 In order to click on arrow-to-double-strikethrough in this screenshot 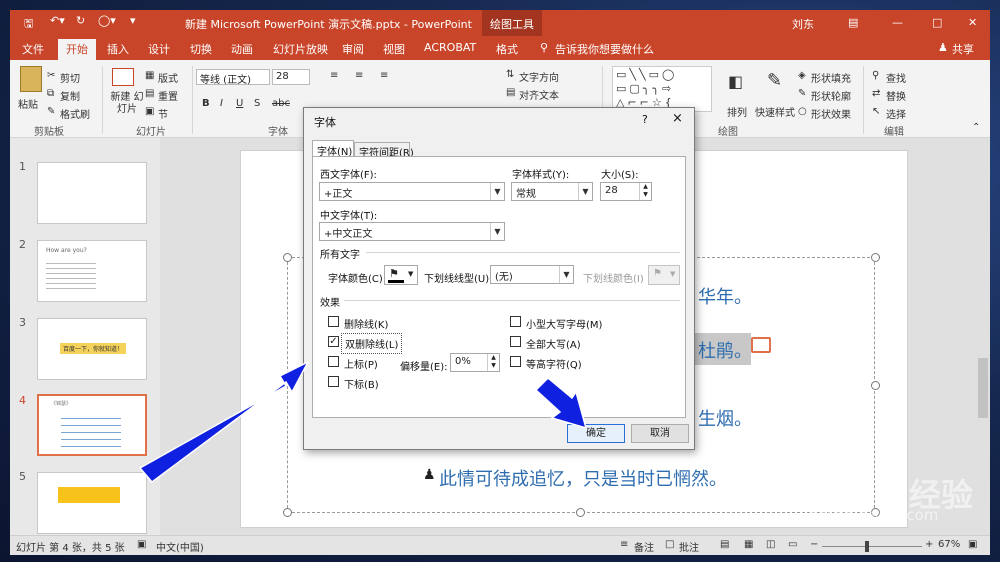, I will do `click(224, 422)`.